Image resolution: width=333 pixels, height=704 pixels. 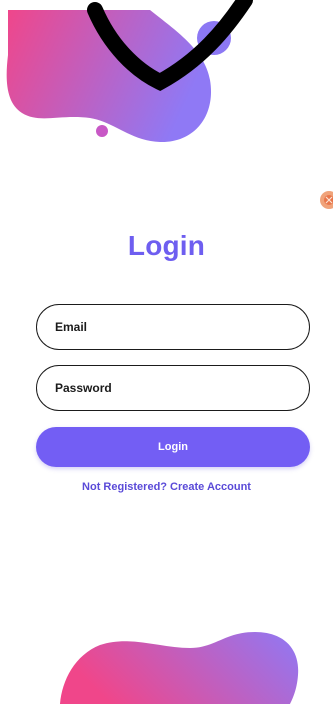 What do you see at coordinates (214, 38) in the screenshot?
I see `top-blob-bubble-large` at bounding box center [214, 38].